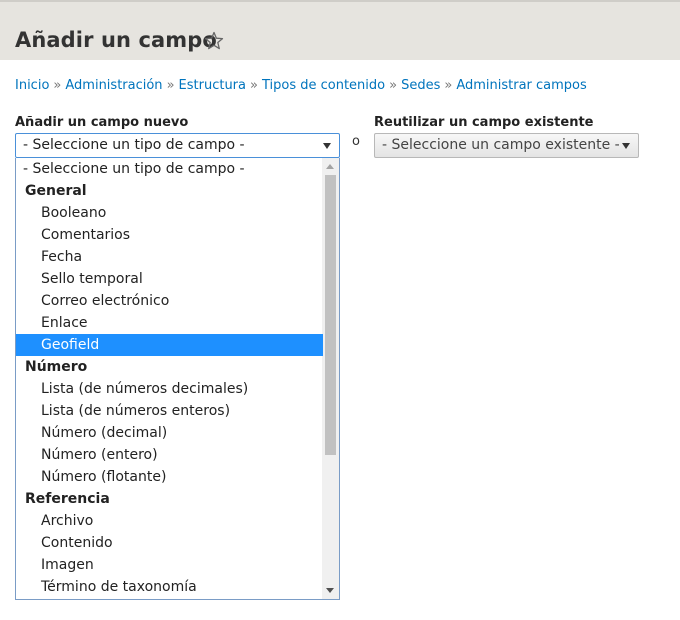 This screenshot has height=620, width=680. What do you see at coordinates (330, 315) in the screenshot?
I see `scrollbar-thumb` at bounding box center [330, 315].